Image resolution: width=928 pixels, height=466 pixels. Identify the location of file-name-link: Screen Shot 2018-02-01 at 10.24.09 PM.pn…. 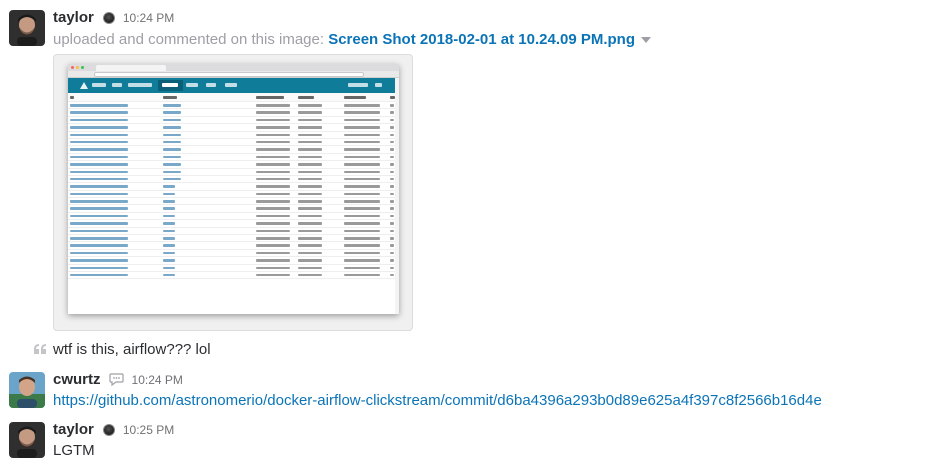
(481, 39).